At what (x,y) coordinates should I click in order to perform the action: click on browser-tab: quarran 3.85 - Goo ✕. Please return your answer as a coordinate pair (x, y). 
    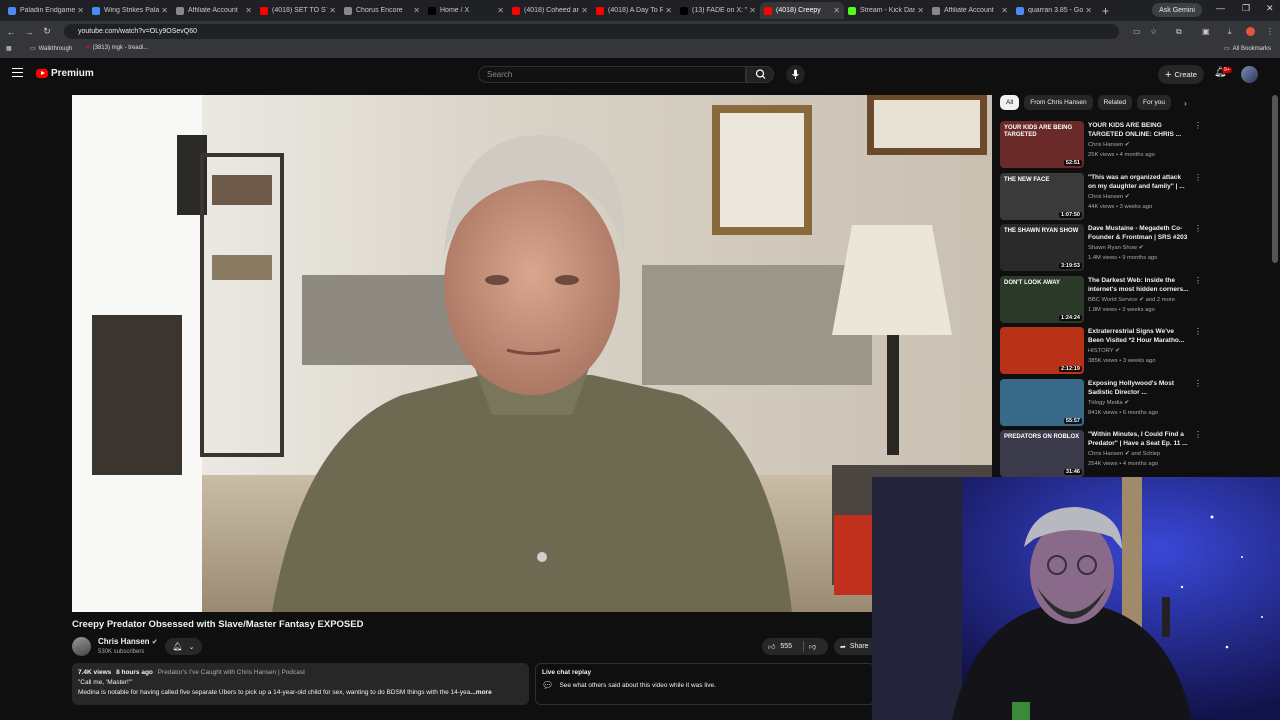
    Looking at the image, I should click on (1054, 10).